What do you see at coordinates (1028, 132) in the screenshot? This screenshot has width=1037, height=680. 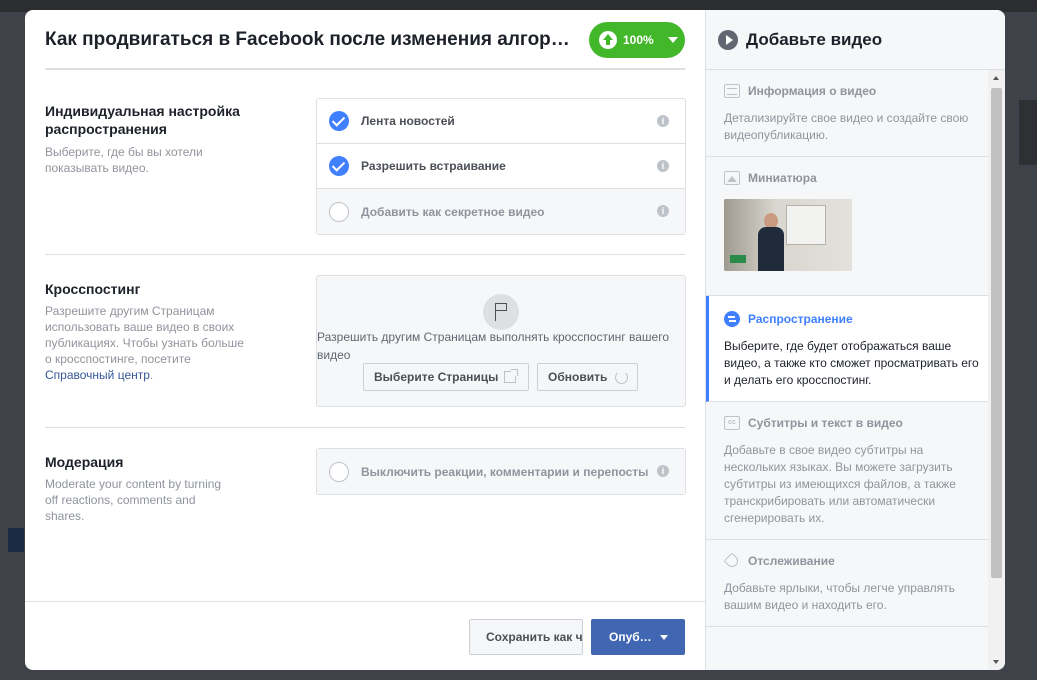 I see `background-image` at bounding box center [1028, 132].